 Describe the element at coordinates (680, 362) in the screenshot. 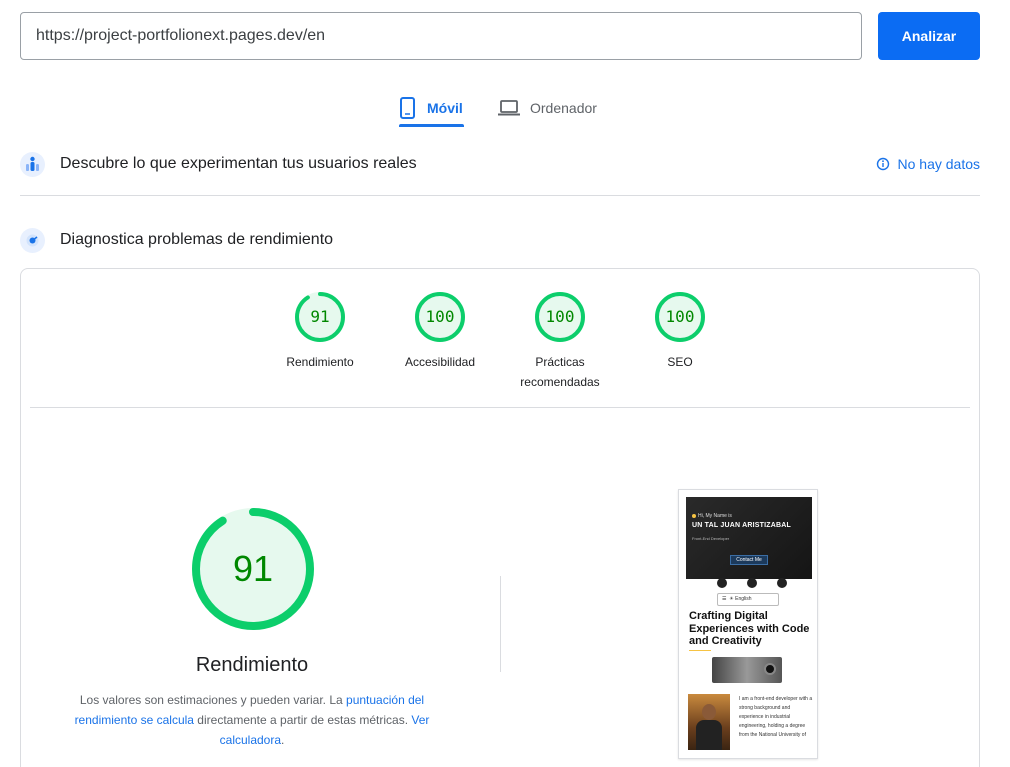

I see `score-label: SEO` at that location.